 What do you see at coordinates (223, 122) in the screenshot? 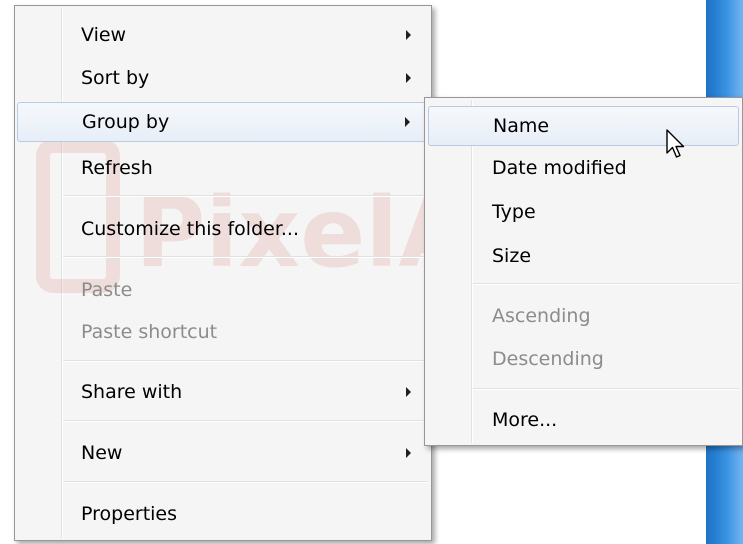
I see `menu-item-group-by: Group by` at bounding box center [223, 122].